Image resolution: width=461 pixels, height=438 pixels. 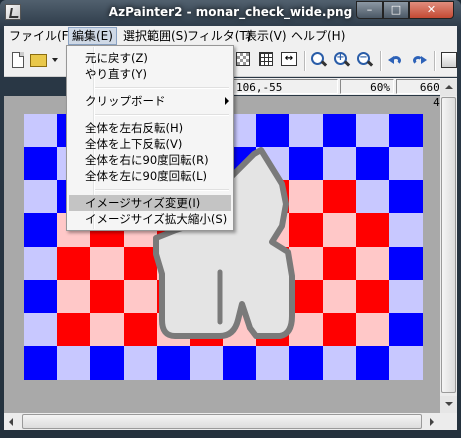 What do you see at coordinates (396, 60) in the screenshot?
I see `undo-icon` at bounding box center [396, 60].